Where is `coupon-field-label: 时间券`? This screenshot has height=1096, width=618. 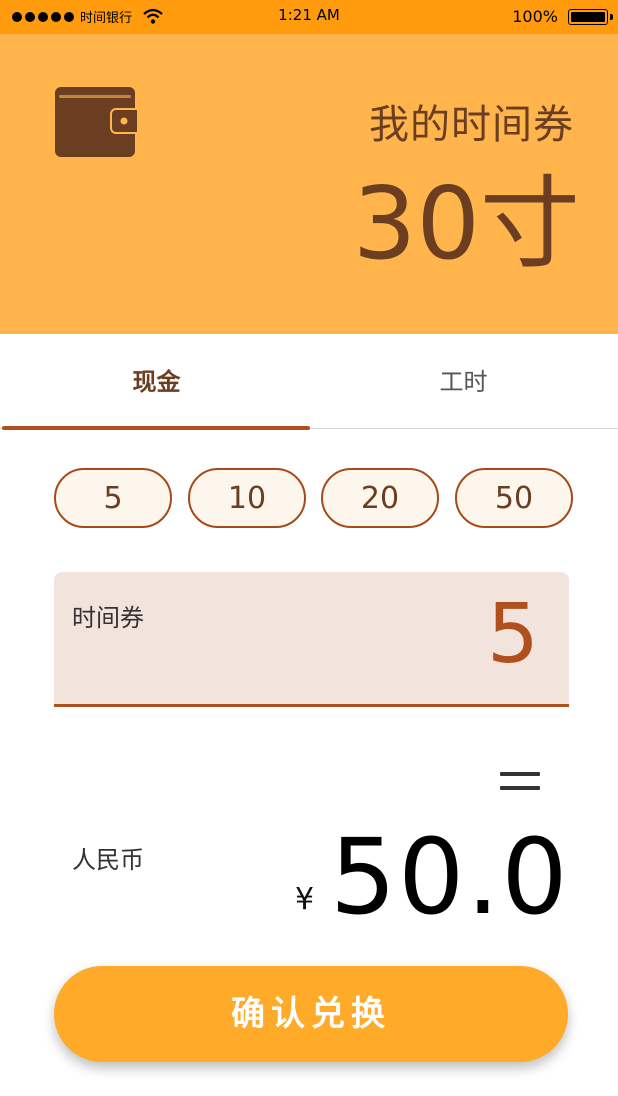
coupon-field-label: 时间券 is located at coordinates (108, 618).